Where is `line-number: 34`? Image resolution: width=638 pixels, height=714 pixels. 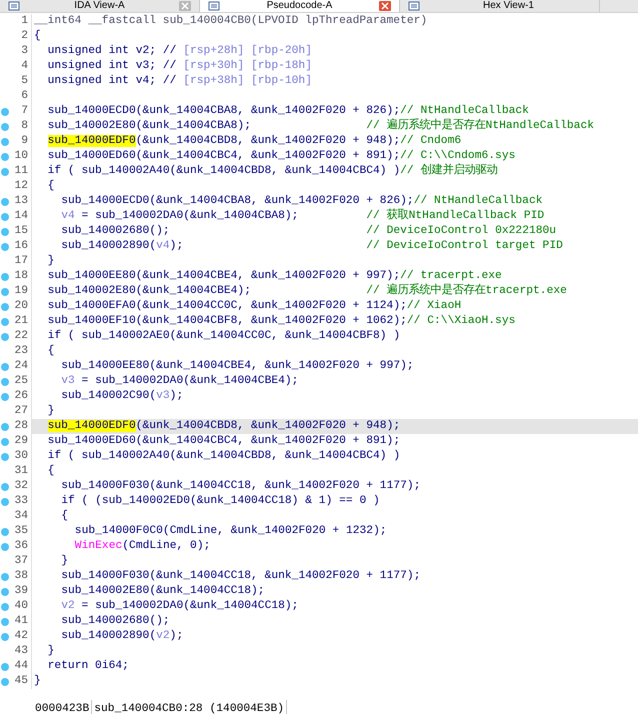
line-number: 34 is located at coordinates (20, 516).